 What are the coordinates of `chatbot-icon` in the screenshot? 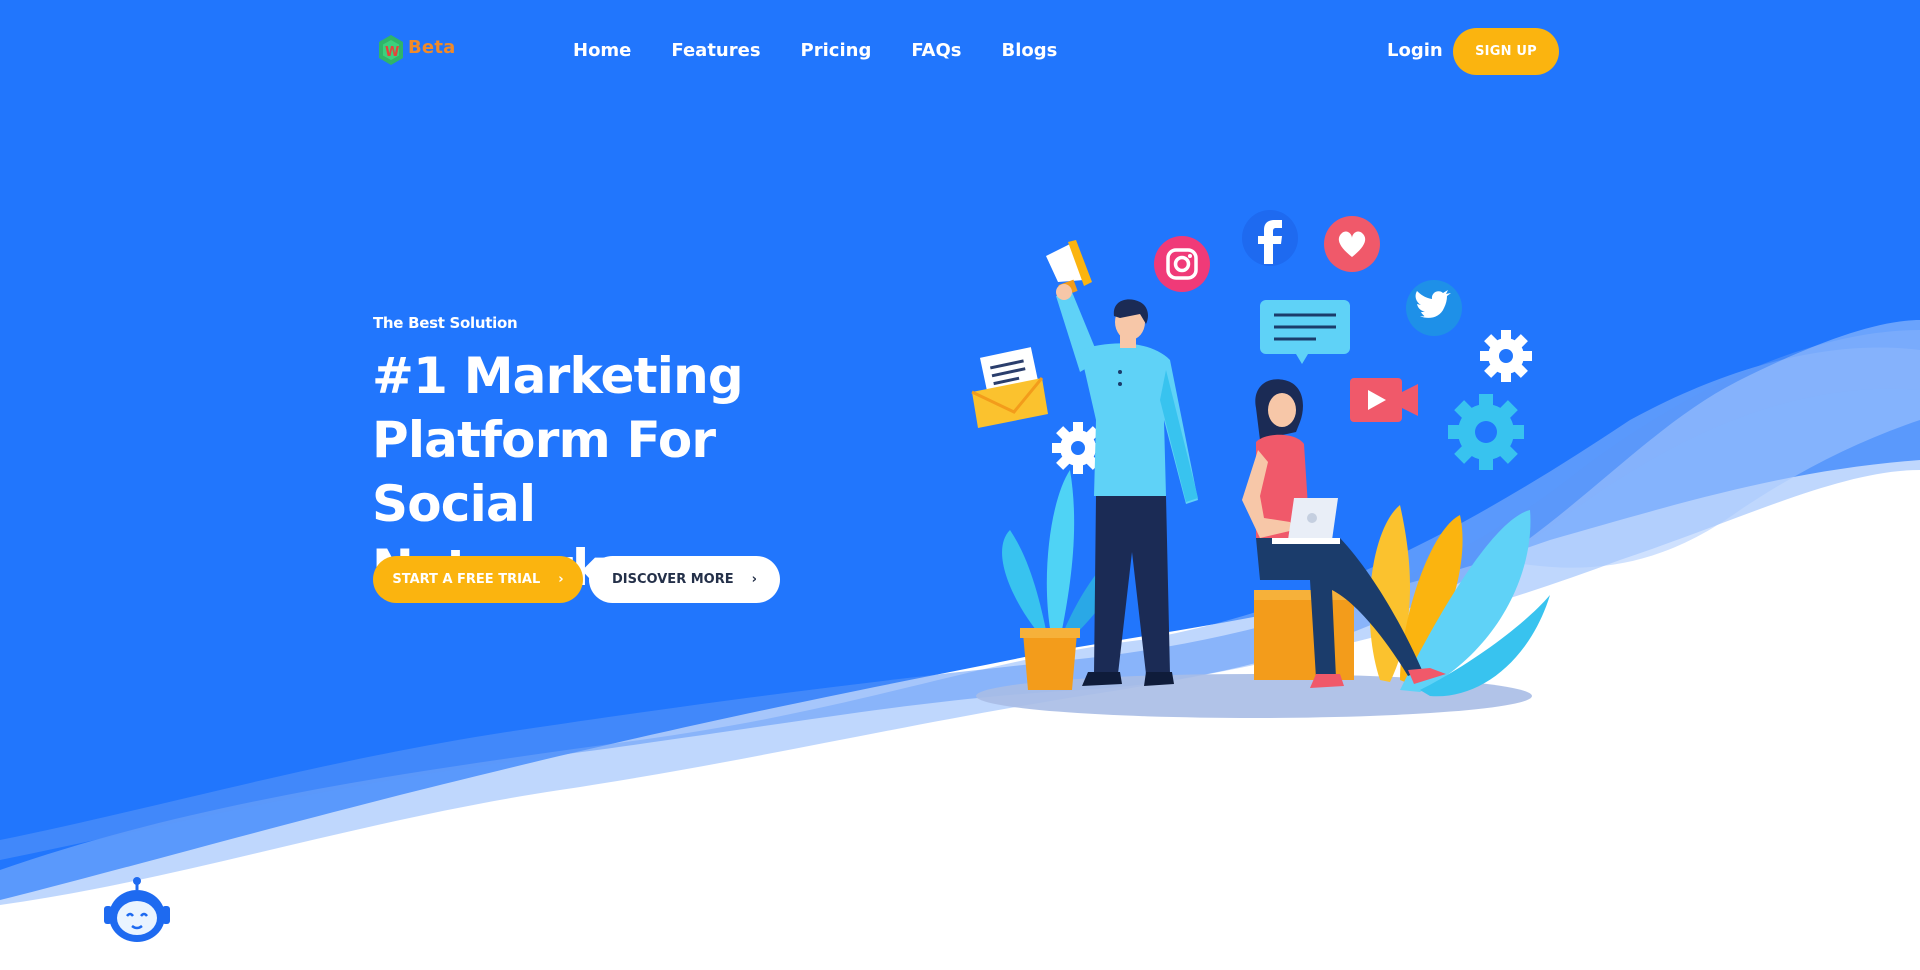 It's located at (137, 912).